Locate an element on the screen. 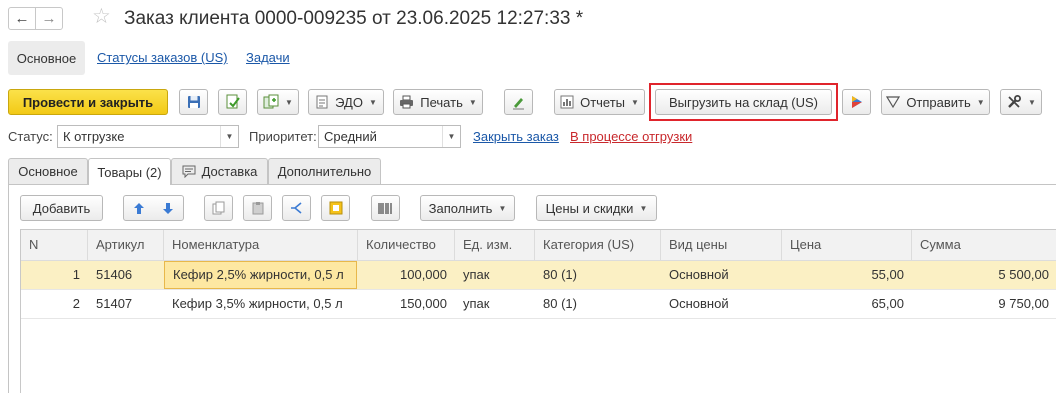 The image size is (1056, 393). cell-price: 65,00 is located at coordinates (847, 304).